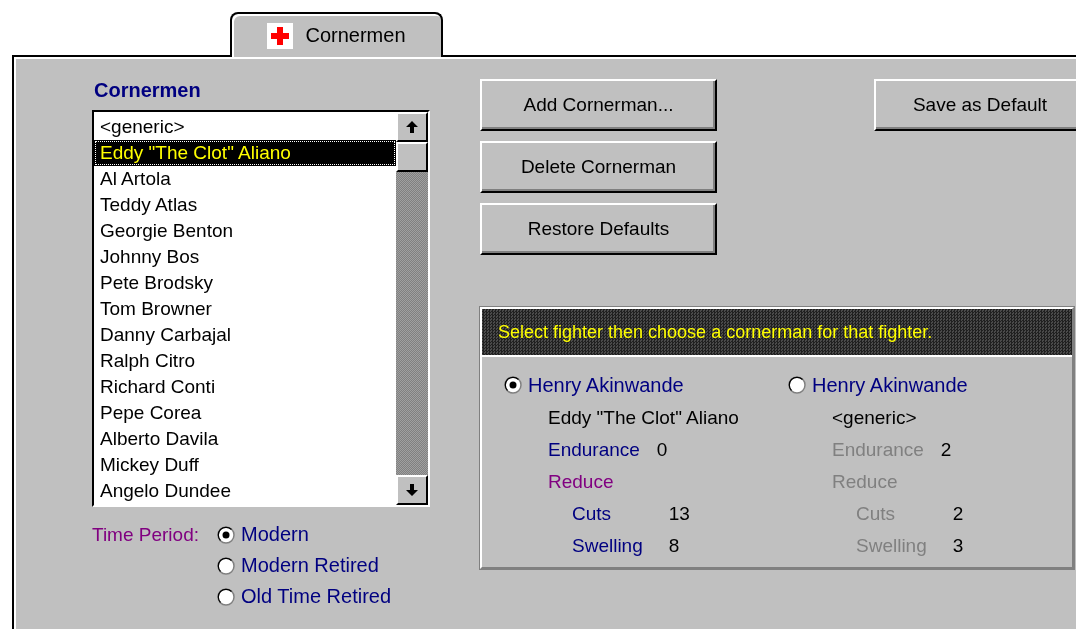  What do you see at coordinates (245, 179) in the screenshot?
I see `list-item: Al Artola` at bounding box center [245, 179].